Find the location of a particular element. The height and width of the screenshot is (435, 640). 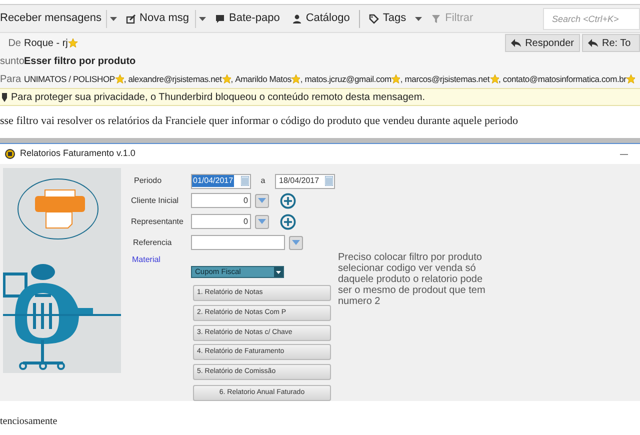

window-title: Relatorios Faturamento v.1.0 is located at coordinates (78, 153).